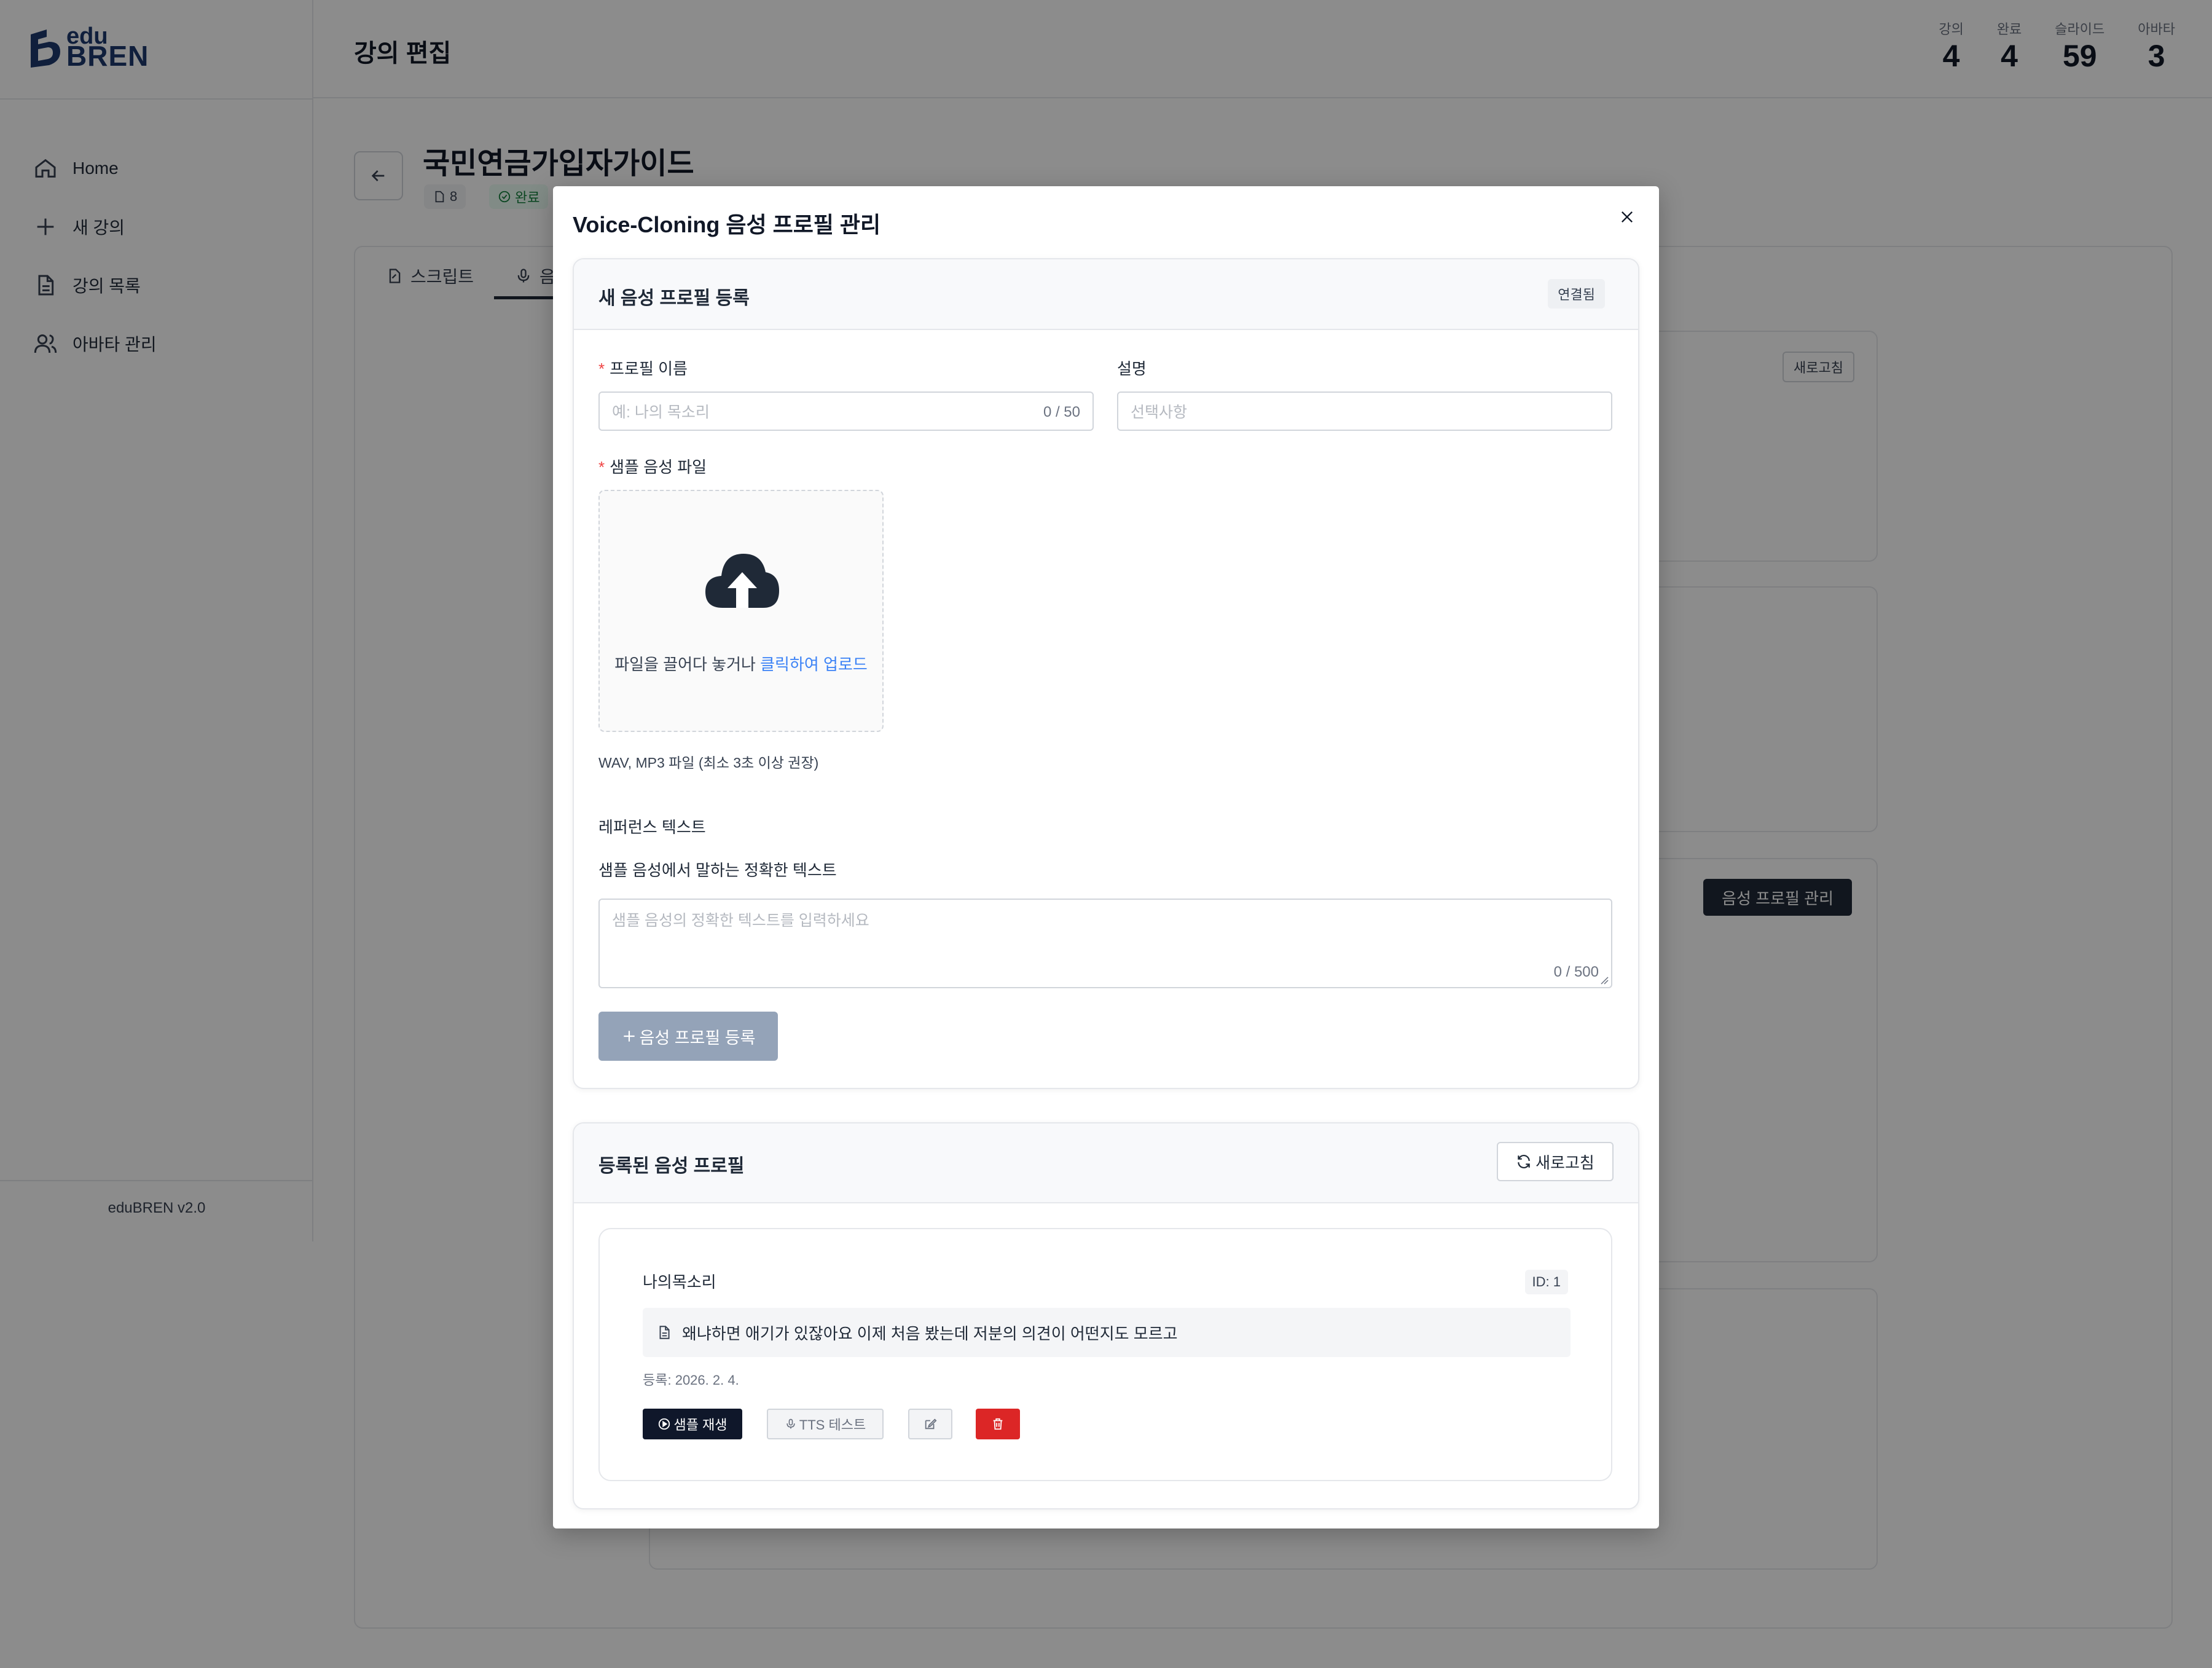  I want to click on resize-handle-icon, so click(1604, 981).